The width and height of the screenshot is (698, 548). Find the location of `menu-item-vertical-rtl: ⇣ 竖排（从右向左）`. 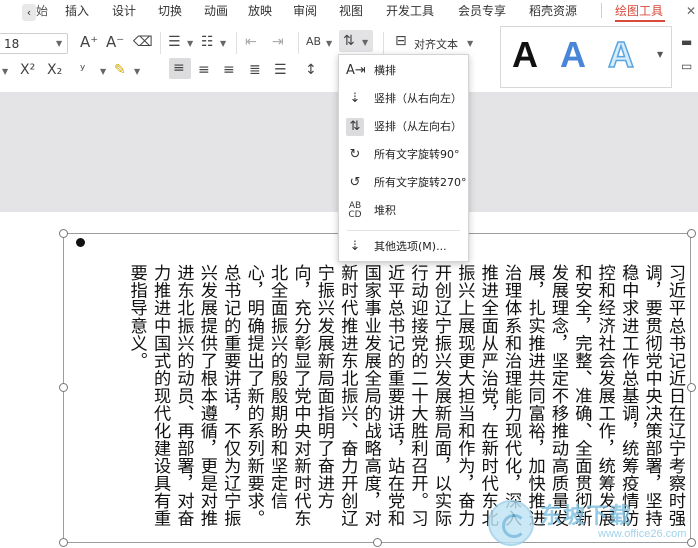

menu-item-vertical-rtl: ⇣ 竖排（从右向左） is located at coordinates (403, 99).